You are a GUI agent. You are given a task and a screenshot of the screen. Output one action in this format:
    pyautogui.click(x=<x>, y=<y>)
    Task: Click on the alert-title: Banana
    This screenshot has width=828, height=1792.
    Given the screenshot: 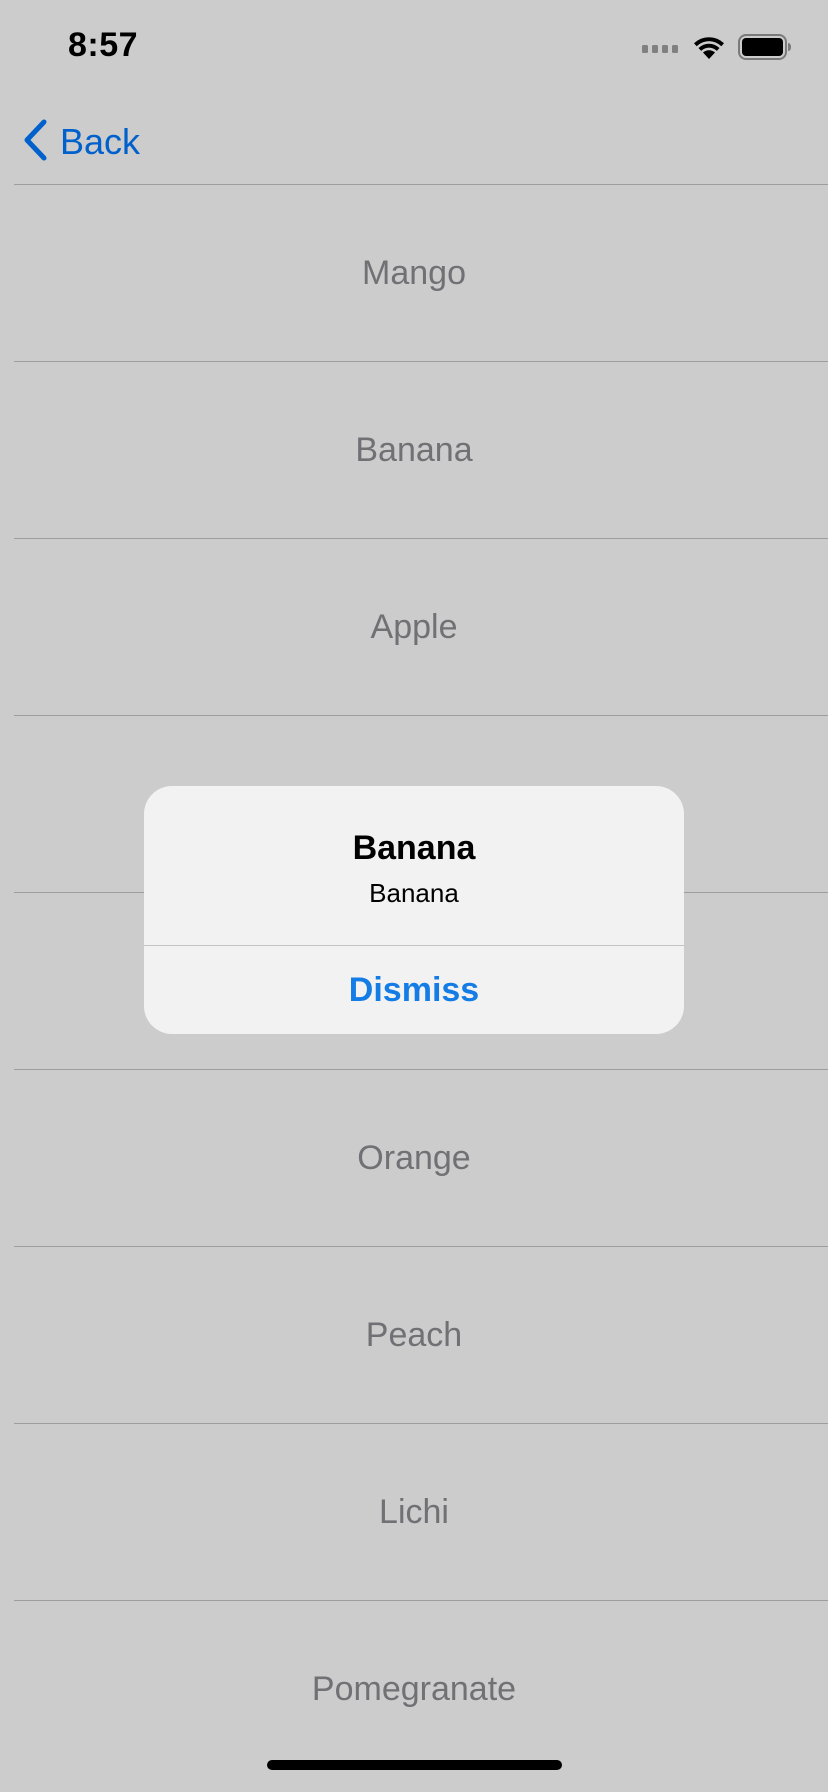 What is the action you would take?
    pyautogui.click(x=414, y=847)
    